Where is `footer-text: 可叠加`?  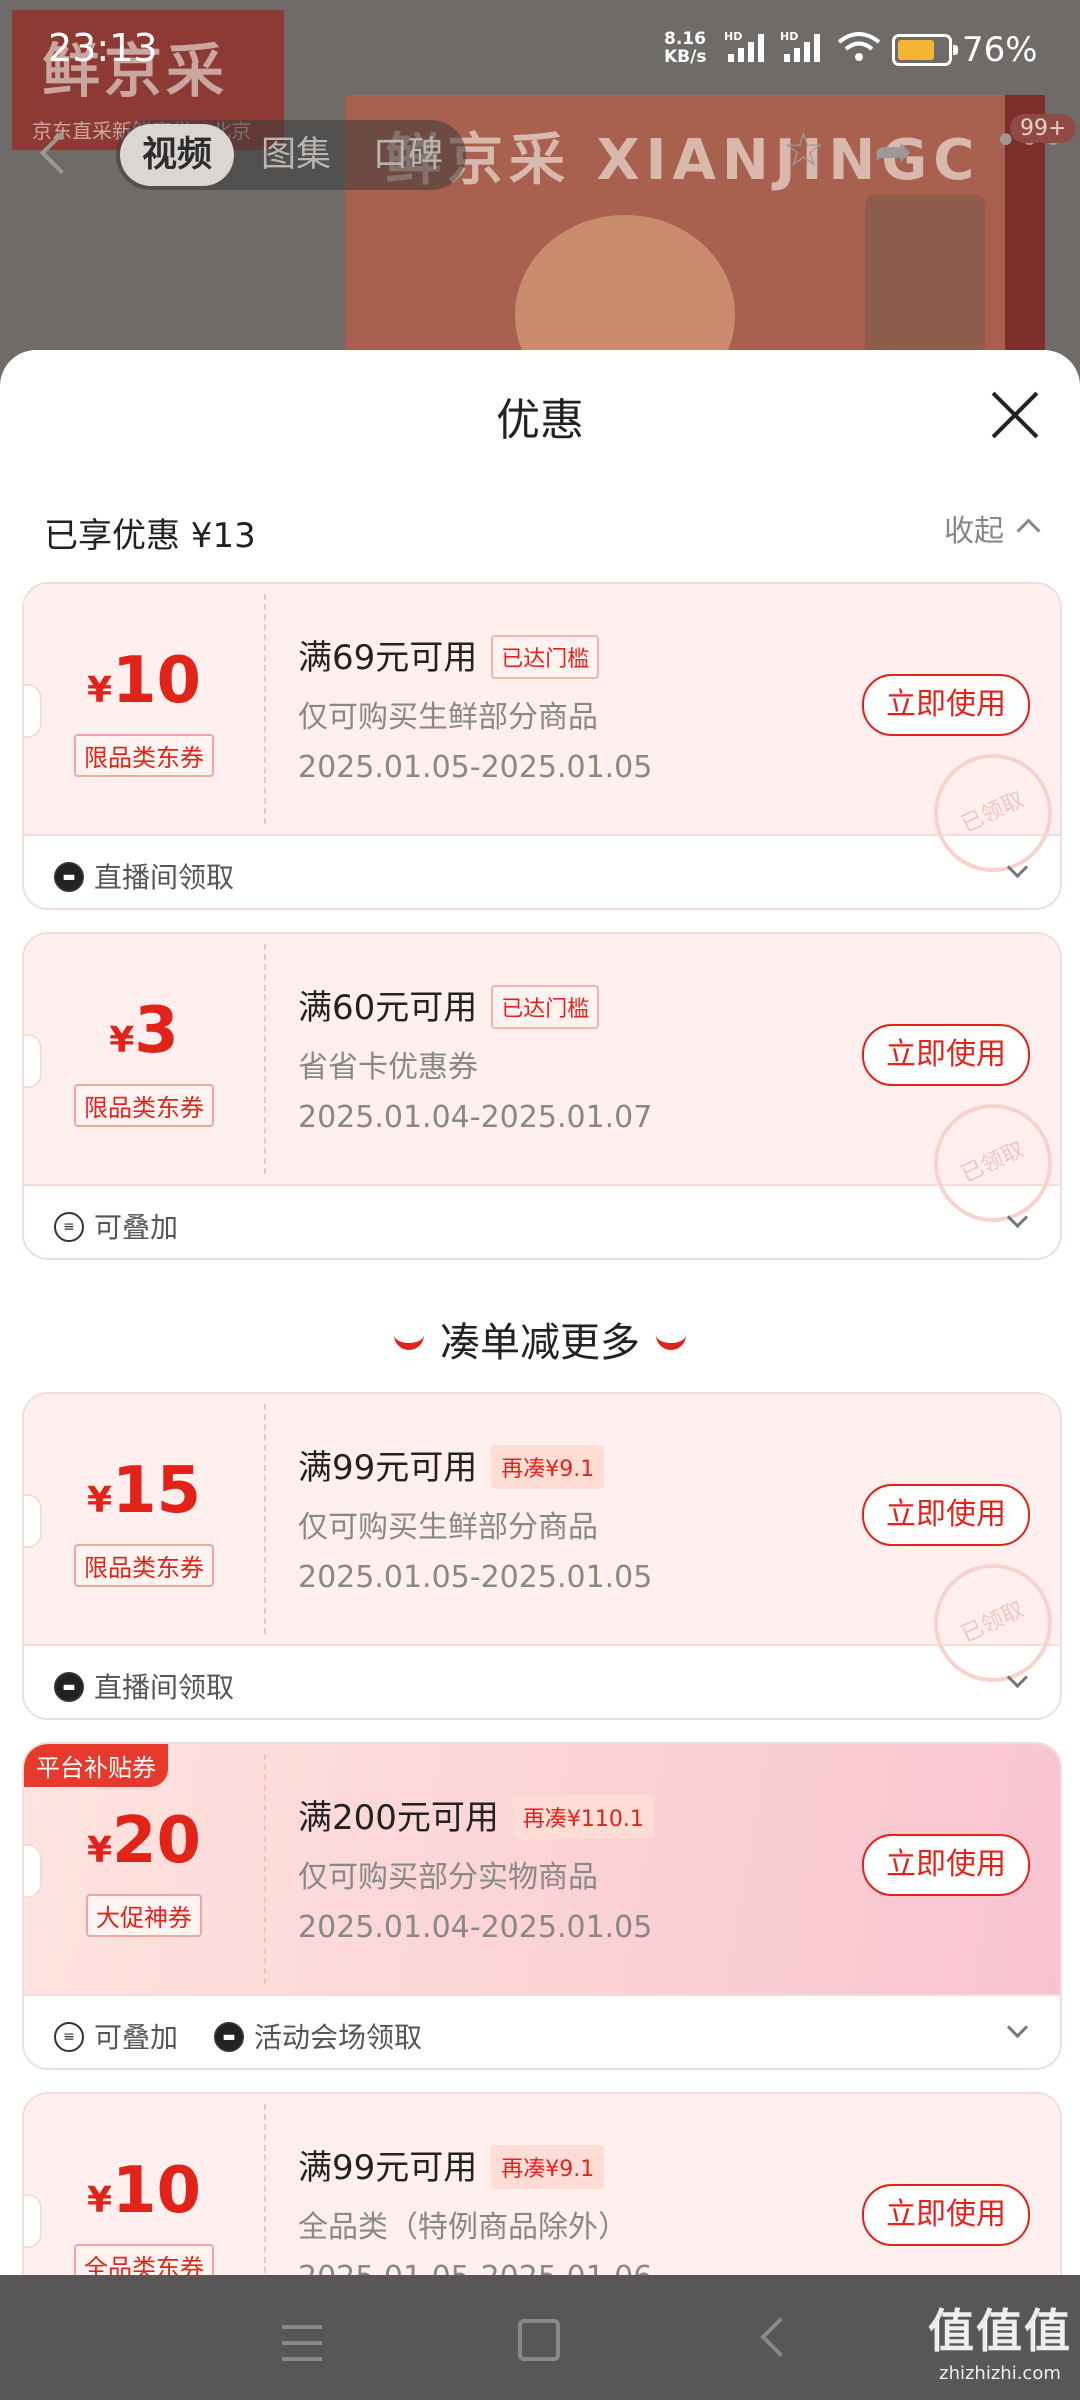 footer-text: 可叠加 is located at coordinates (136, 1227).